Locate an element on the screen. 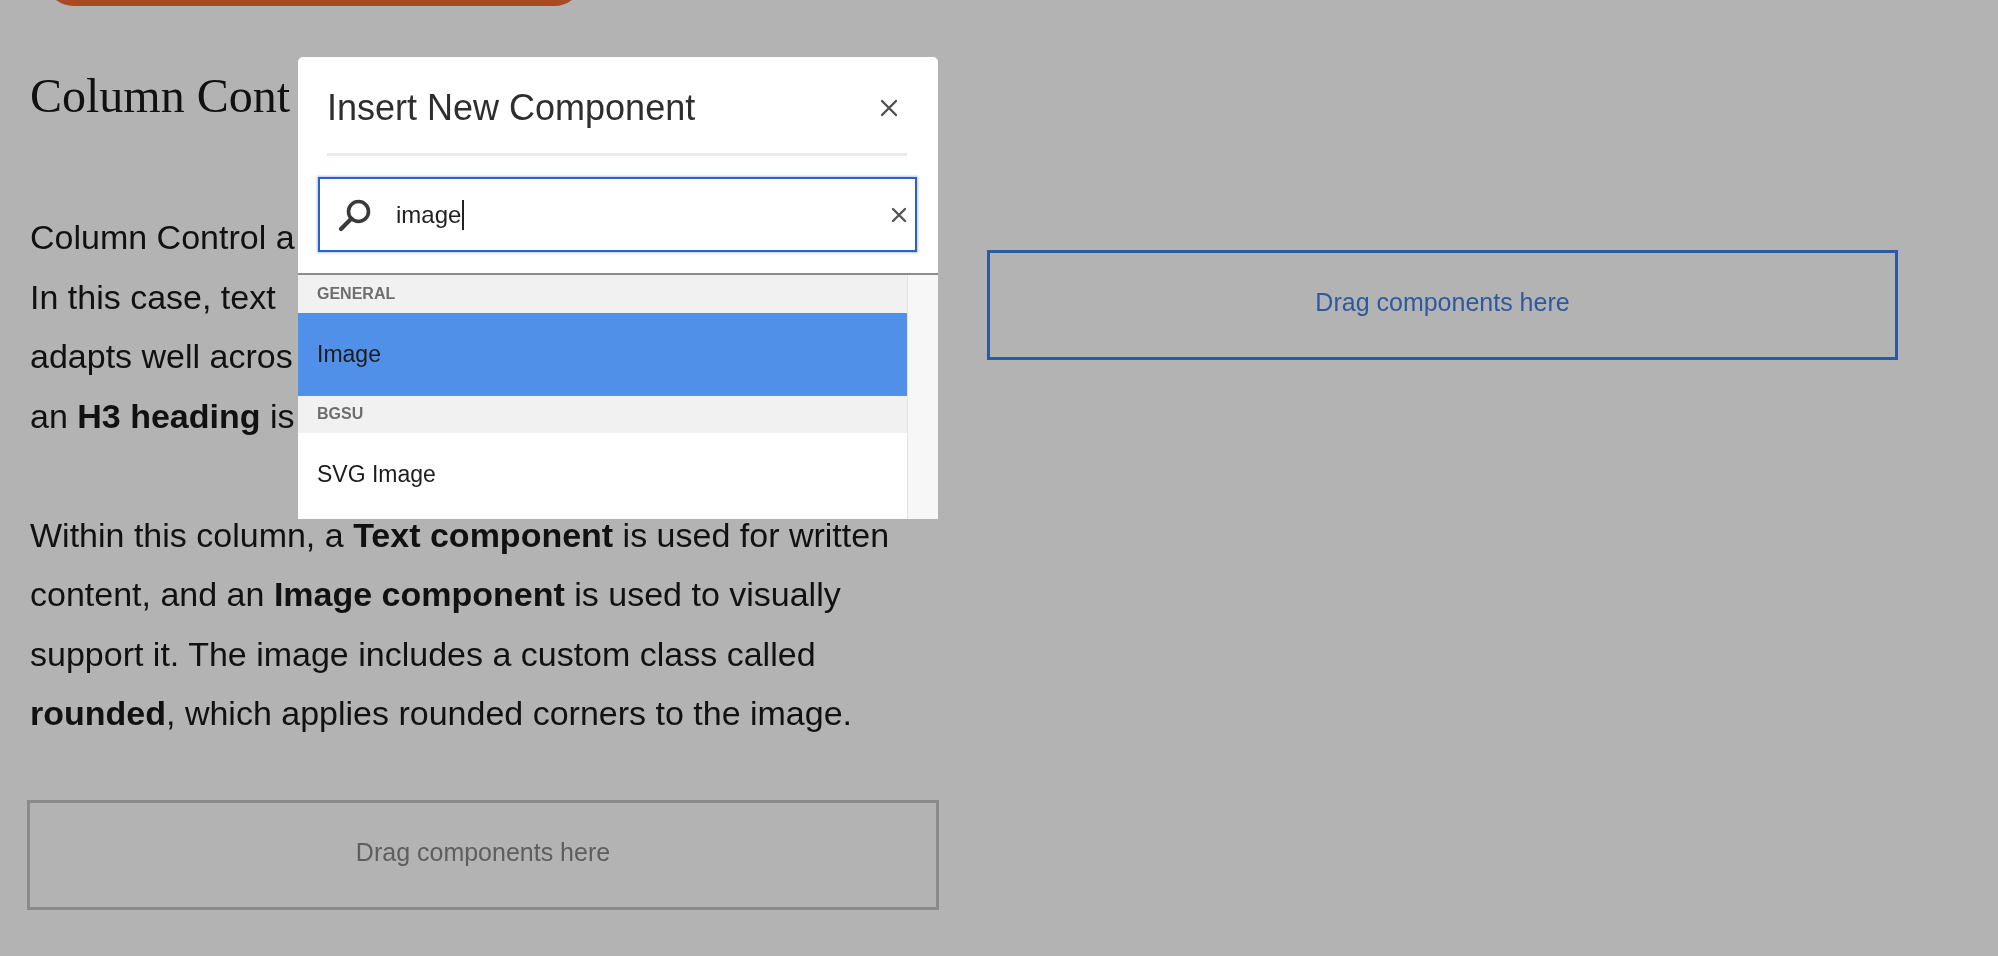  group-header: GENERAL is located at coordinates (602, 294).